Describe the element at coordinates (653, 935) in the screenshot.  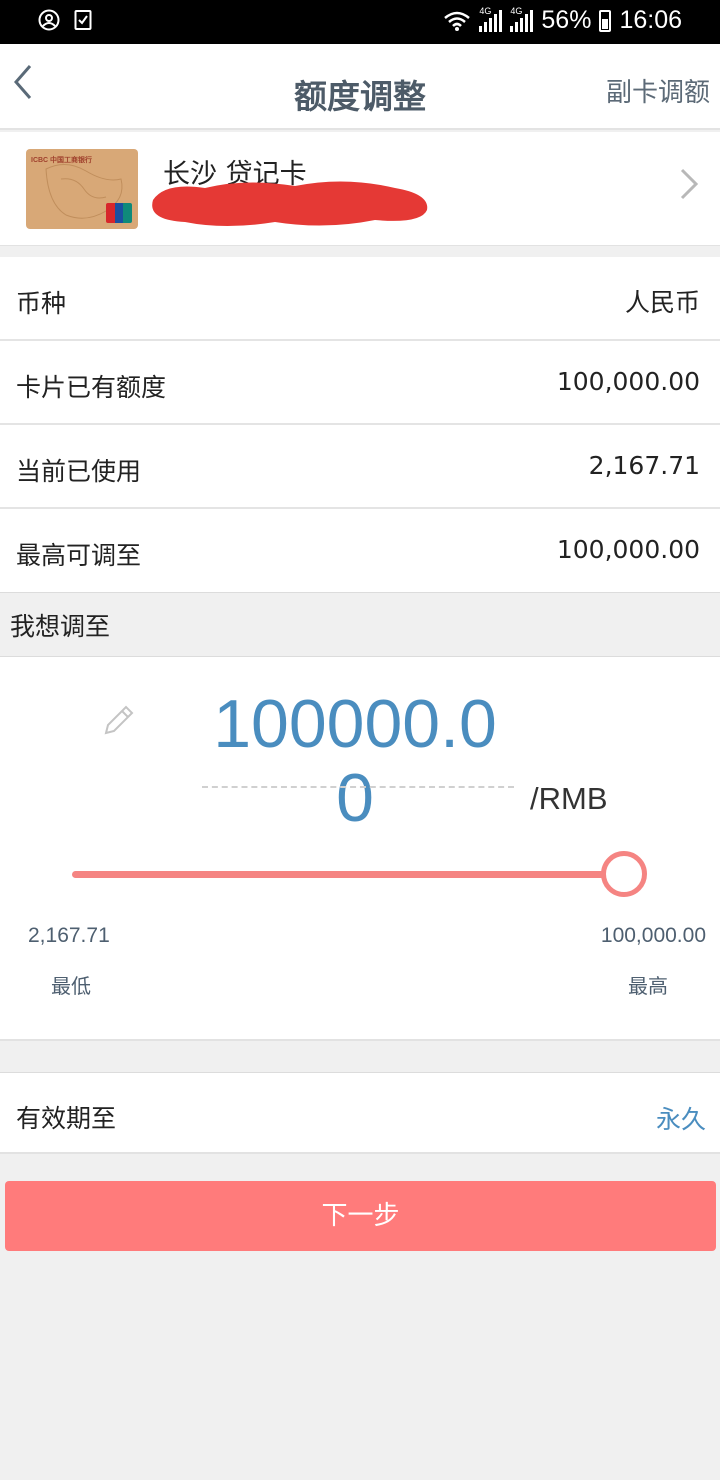
I see `slider-max-value: 100,000.00` at that location.